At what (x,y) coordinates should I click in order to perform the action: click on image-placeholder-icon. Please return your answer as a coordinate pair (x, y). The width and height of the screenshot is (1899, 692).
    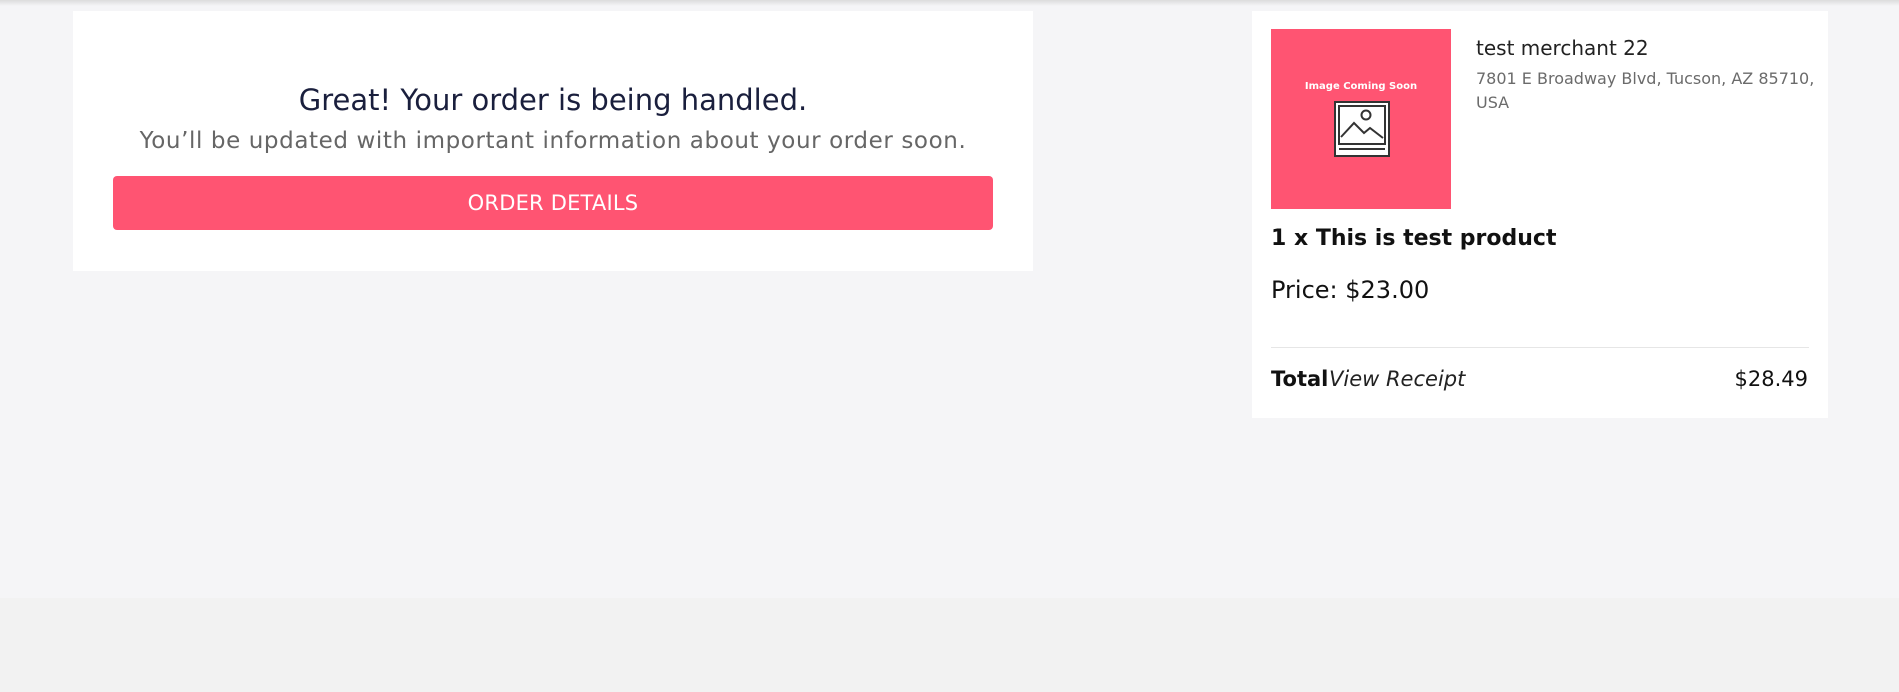
    Looking at the image, I should click on (1362, 129).